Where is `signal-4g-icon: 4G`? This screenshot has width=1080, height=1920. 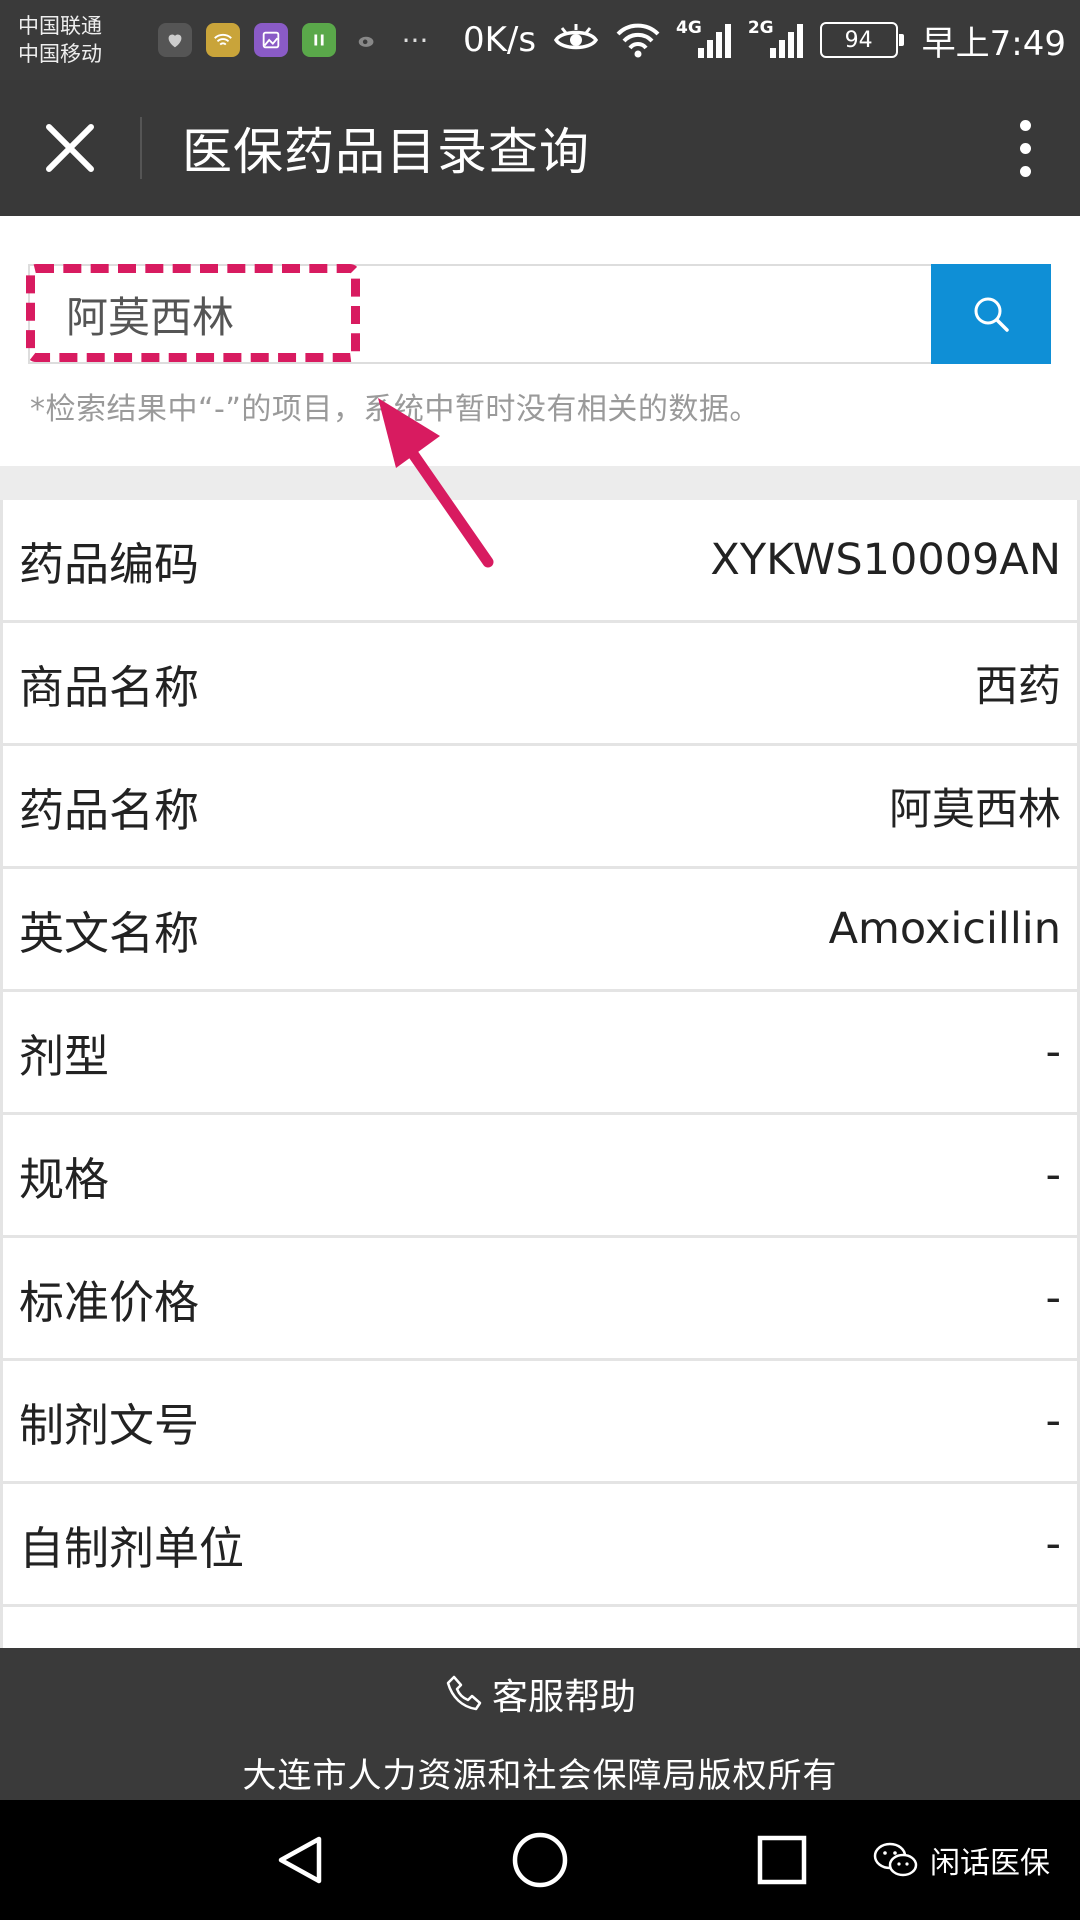
signal-4g-icon: 4G is located at coordinates (704, 38).